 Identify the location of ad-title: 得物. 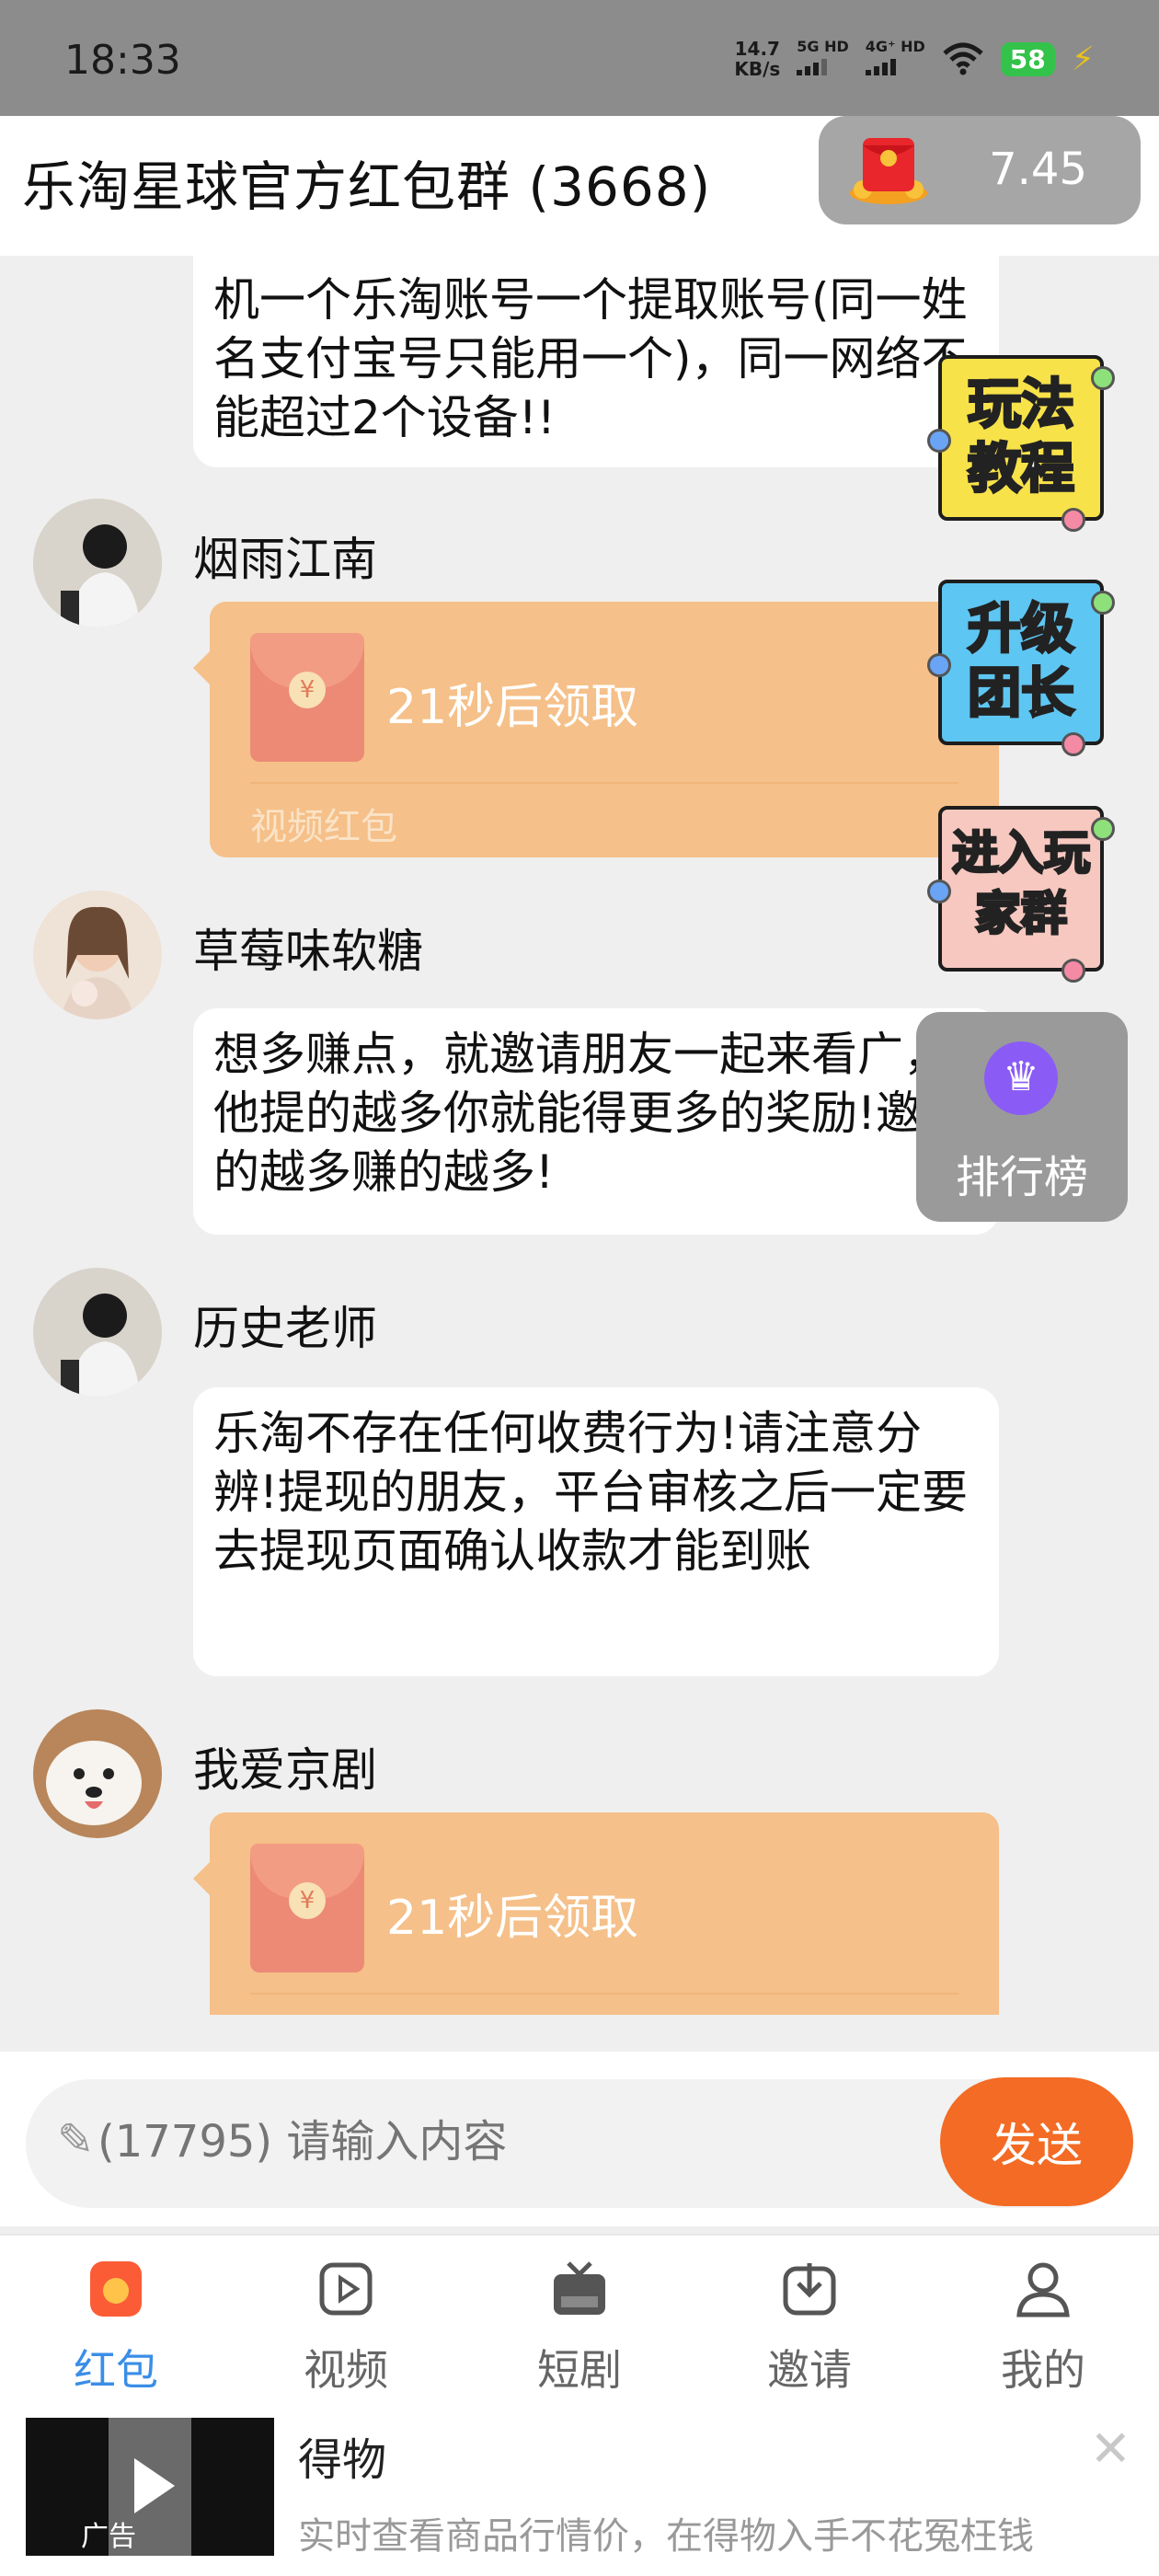
(342, 2460).